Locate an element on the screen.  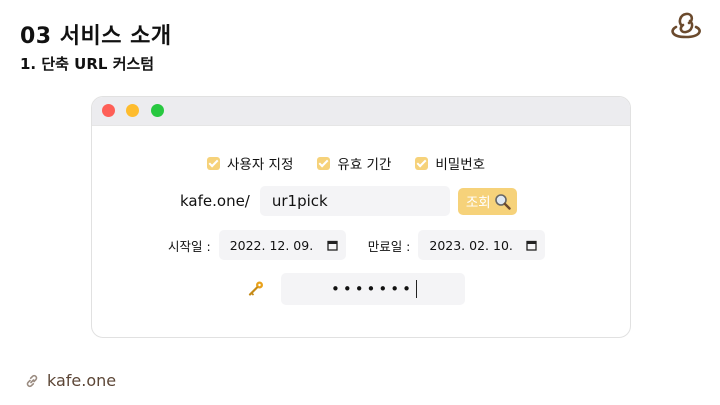
password-masked-value: ••••••• is located at coordinates (372, 289).